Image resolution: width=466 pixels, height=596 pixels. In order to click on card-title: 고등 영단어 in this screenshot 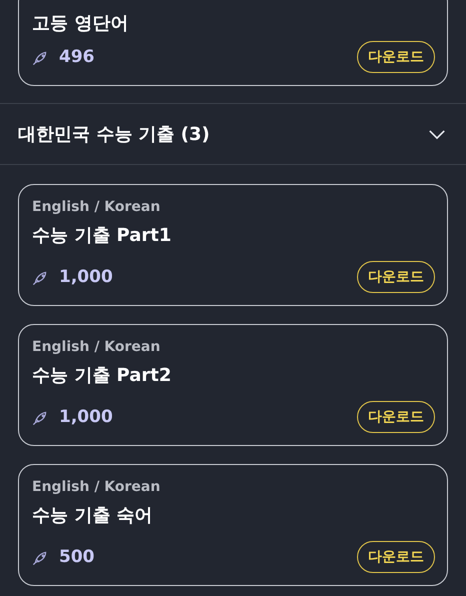, I will do `click(81, 23)`.